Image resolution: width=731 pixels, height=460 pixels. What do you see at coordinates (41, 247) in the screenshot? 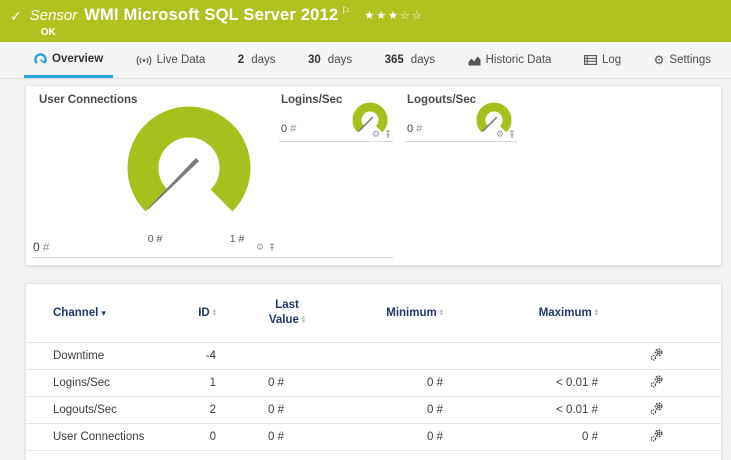
I see `main-gauge-value: 0 #` at bounding box center [41, 247].